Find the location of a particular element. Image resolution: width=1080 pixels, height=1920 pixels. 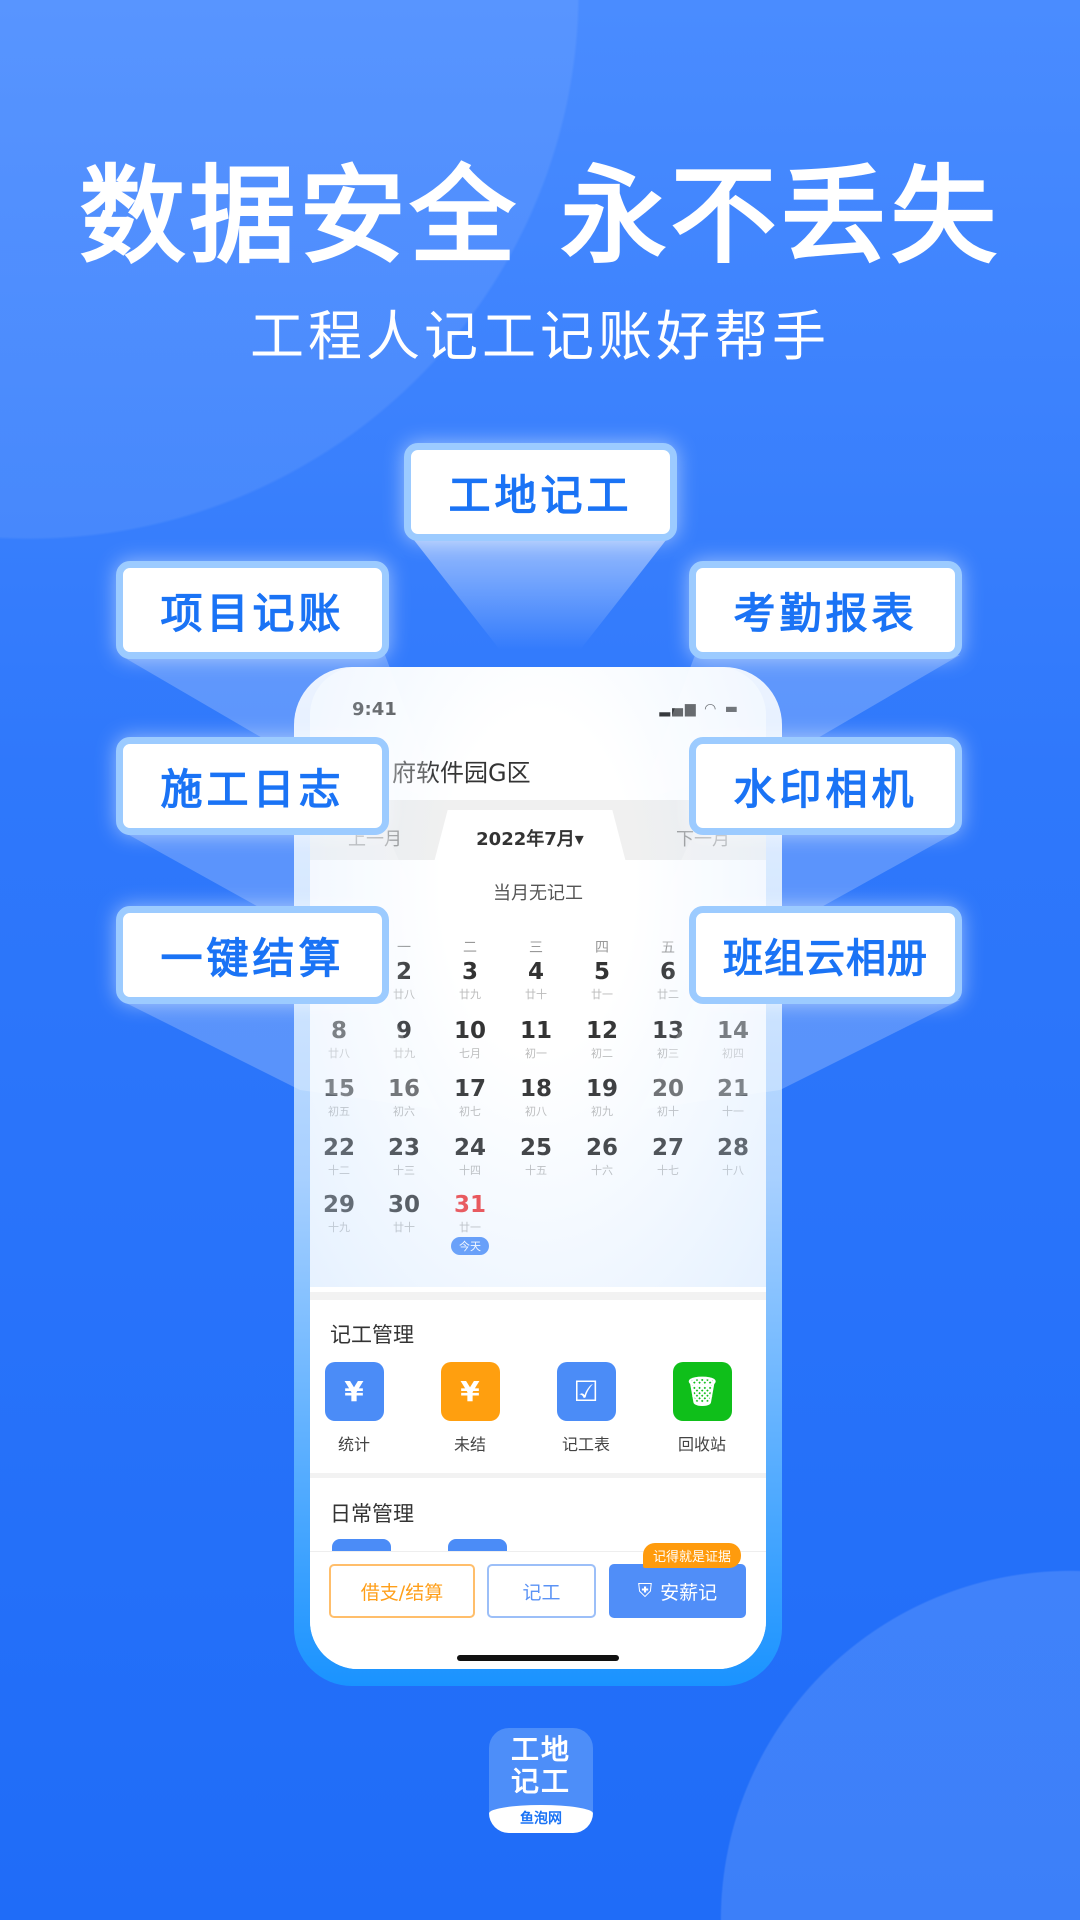

logo-text: 记工 is located at coordinates (540, 1781).